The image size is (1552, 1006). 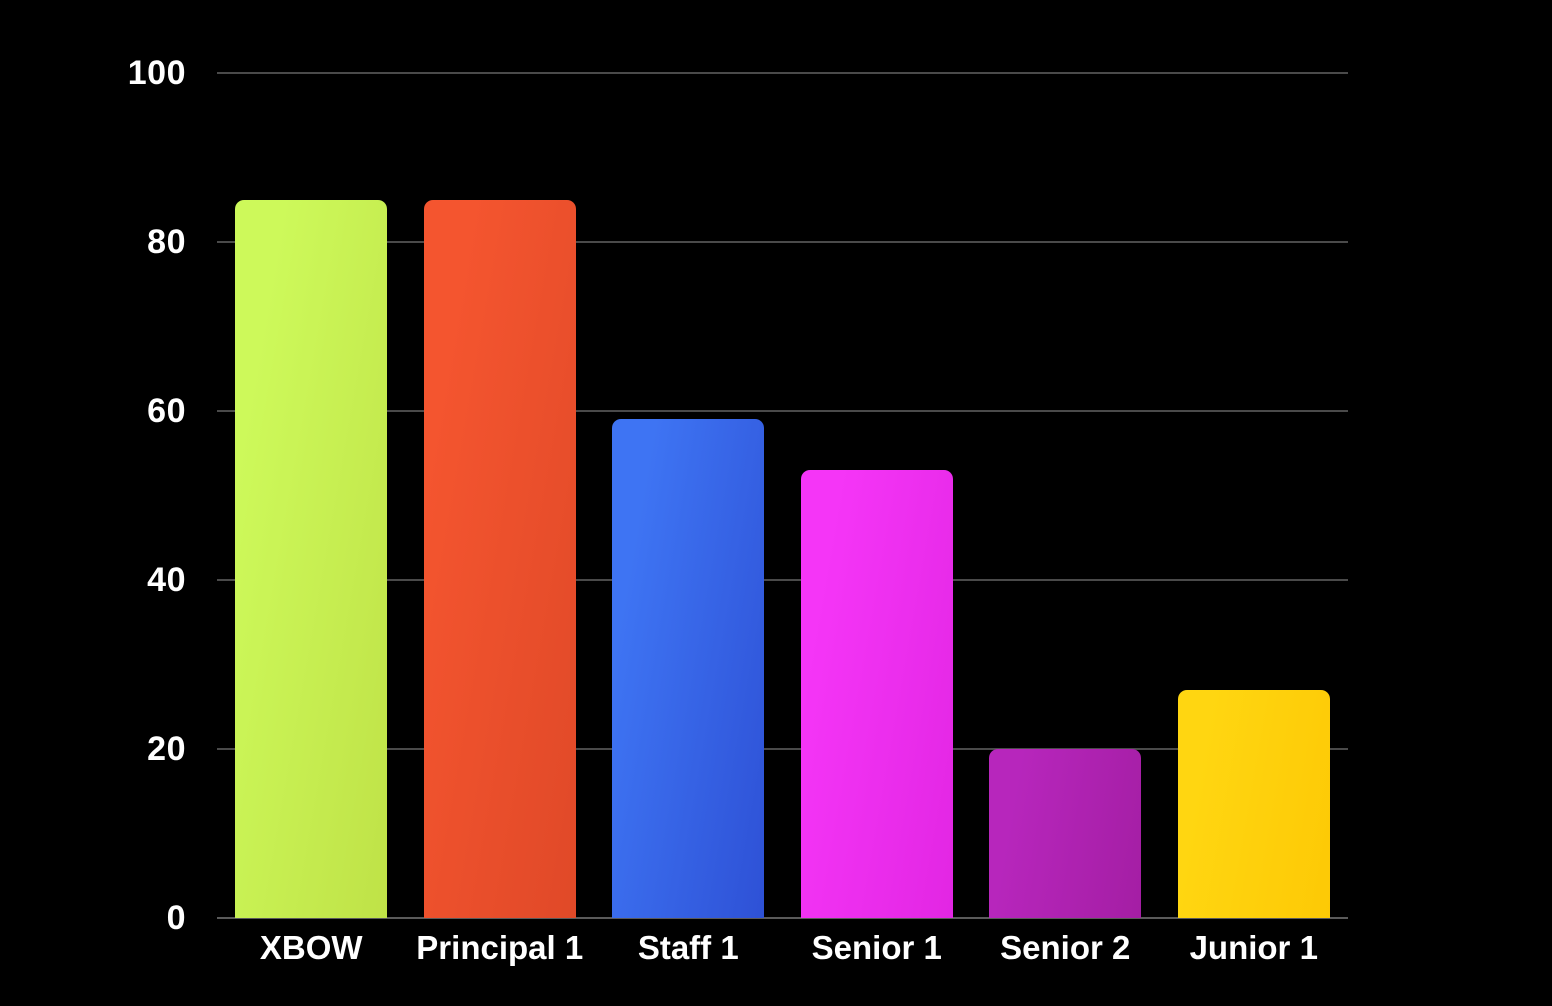 What do you see at coordinates (500, 947) in the screenshot?
I see `x-axis-tick-label: Principal 1` at bounding box center [500, 947].